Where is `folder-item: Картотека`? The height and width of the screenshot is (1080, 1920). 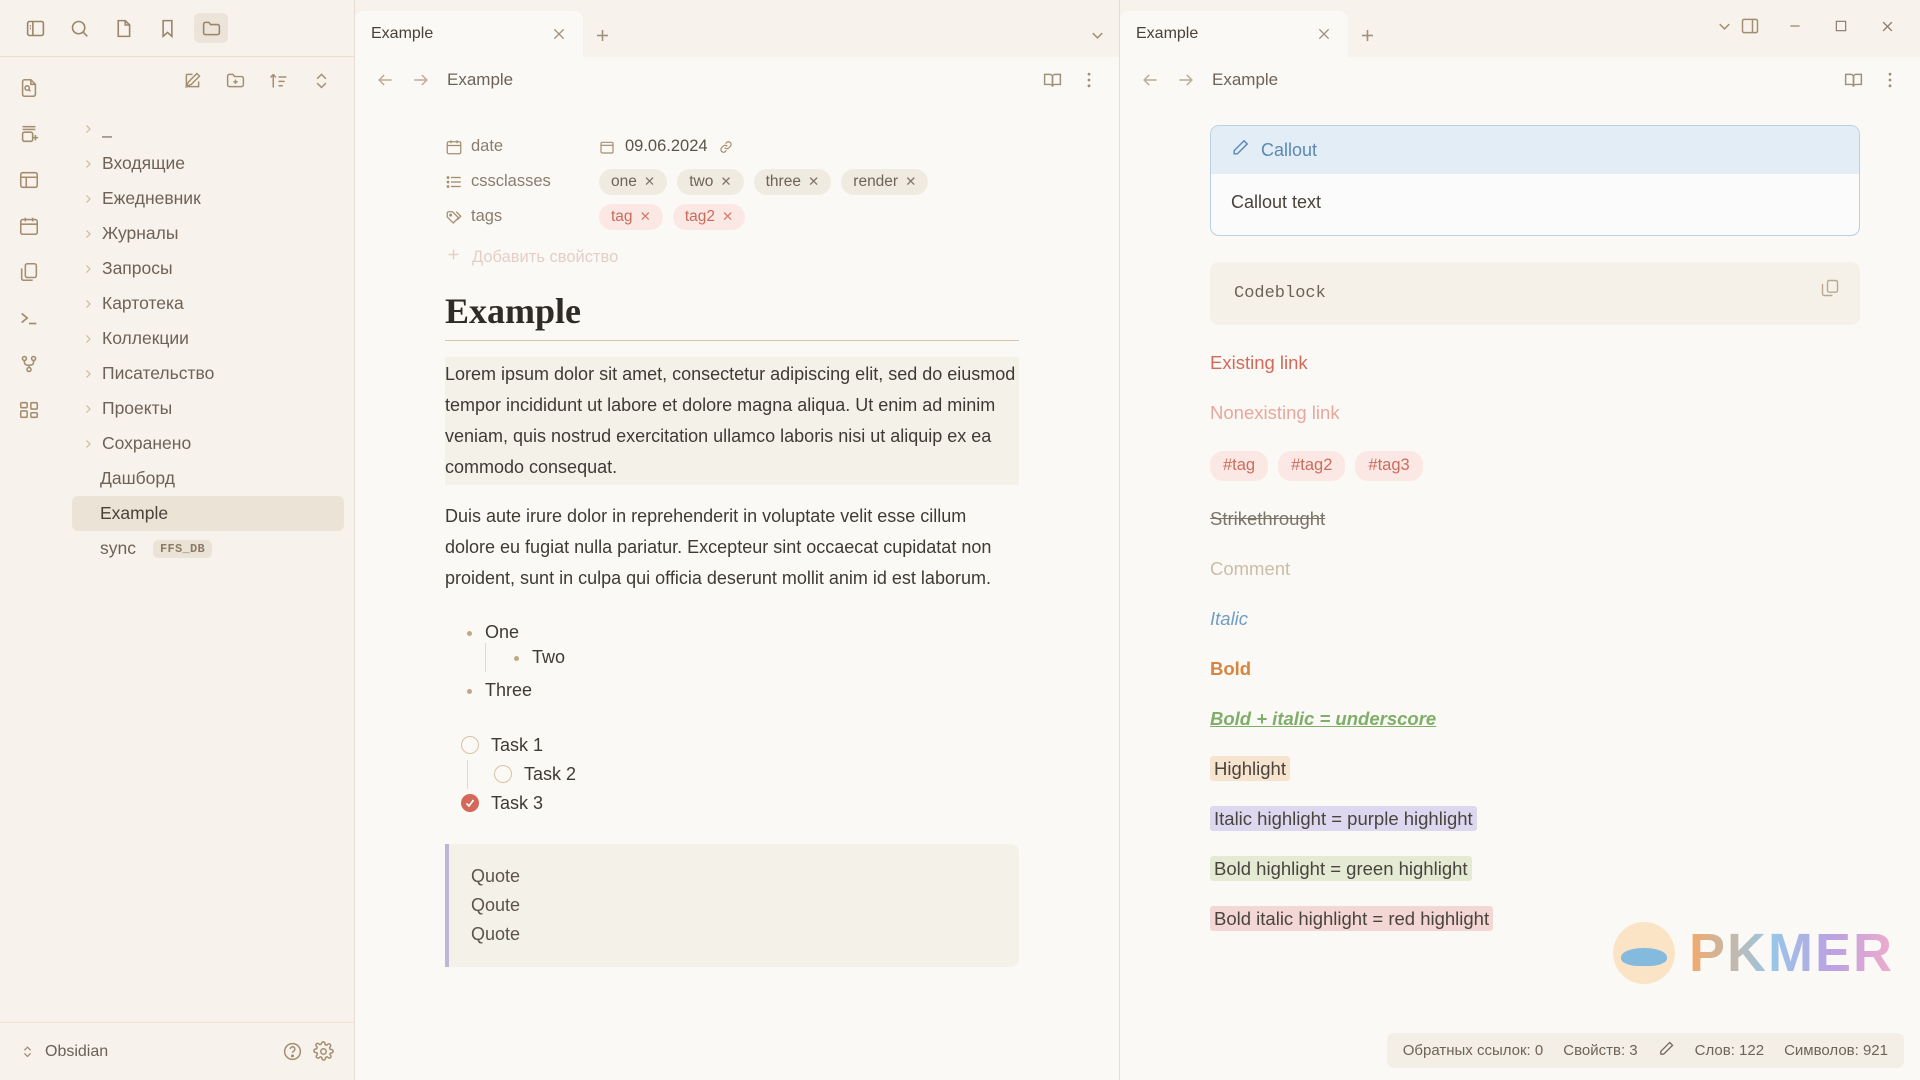
folder-item: Картотека is located at coordinates (208, 303).